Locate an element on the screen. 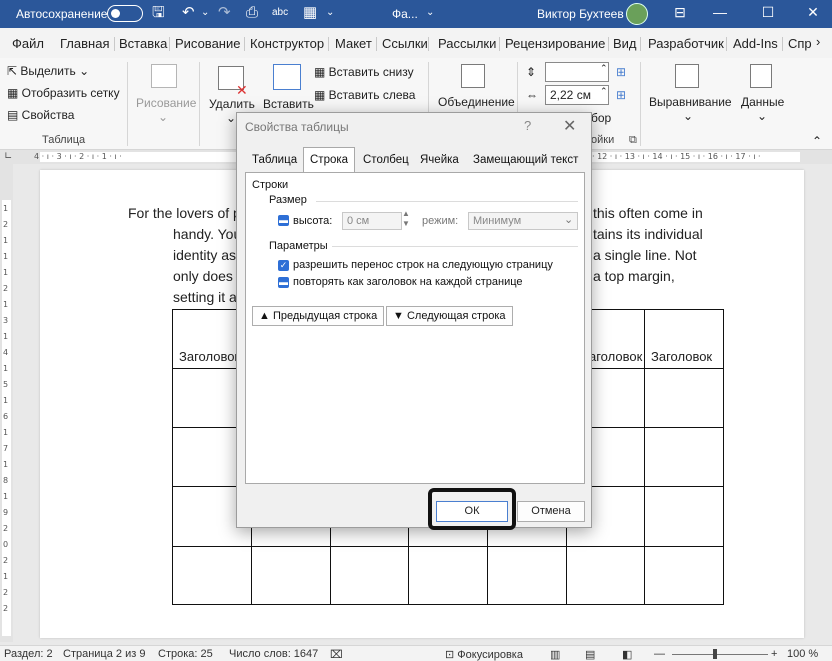 This screenshot has width=832, height=661. view-gridlines-button: ▦ Отобразить сетку is located at coordinates (63, 93).